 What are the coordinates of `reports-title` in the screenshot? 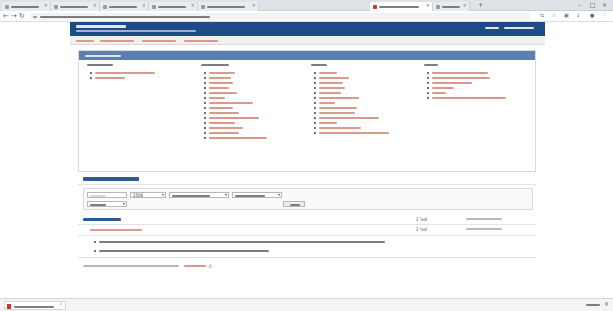 It's located at (111, 179).